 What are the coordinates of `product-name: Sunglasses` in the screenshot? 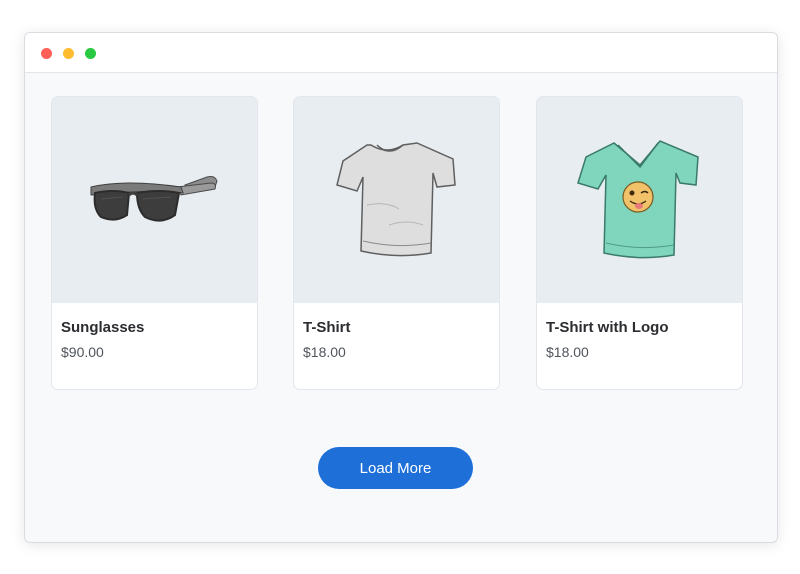 It's located at (102, 327).